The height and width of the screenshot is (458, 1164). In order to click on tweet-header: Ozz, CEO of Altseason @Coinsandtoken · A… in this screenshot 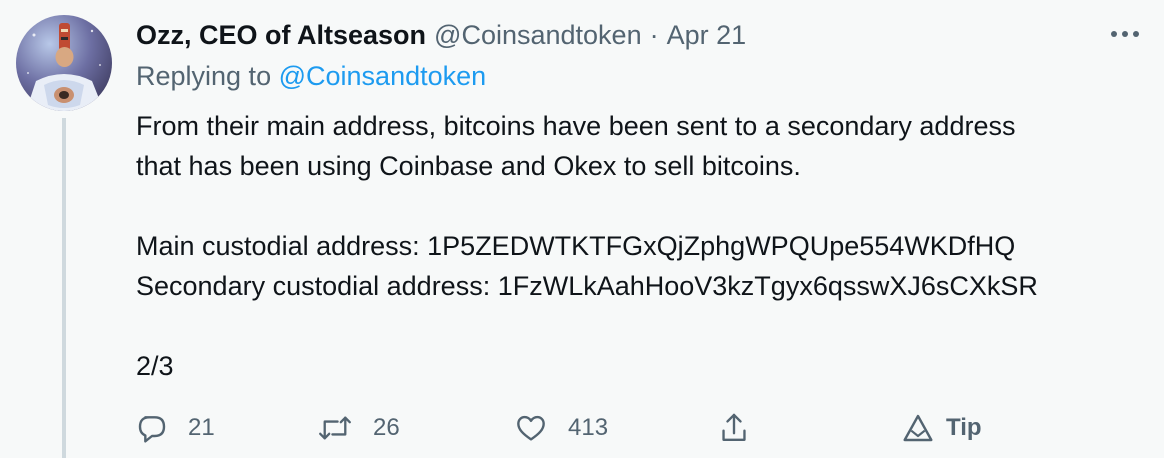, I will do `click(441, 35)`.